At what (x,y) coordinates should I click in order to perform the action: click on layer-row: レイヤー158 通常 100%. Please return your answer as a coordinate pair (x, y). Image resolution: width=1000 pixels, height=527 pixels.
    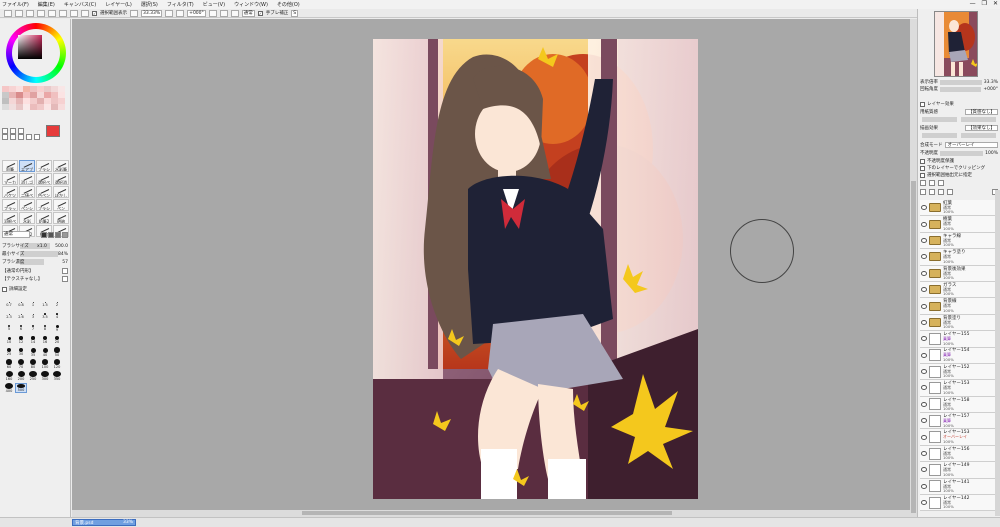
    Looking at the image, I should click on (957, 405).